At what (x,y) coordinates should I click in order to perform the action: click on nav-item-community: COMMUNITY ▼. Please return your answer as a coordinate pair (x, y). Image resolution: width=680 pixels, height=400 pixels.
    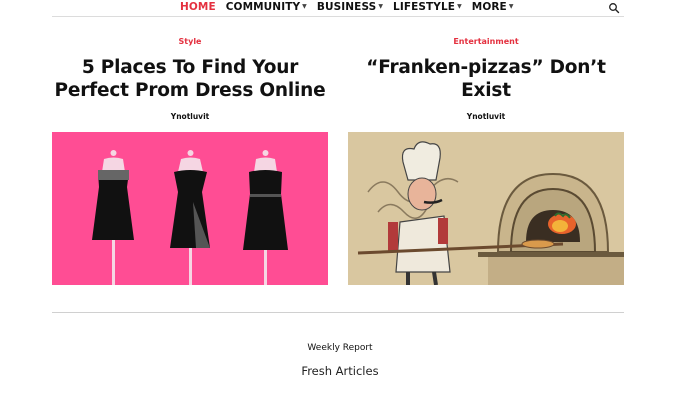
    Looking at the image, I should click on (266, 7).